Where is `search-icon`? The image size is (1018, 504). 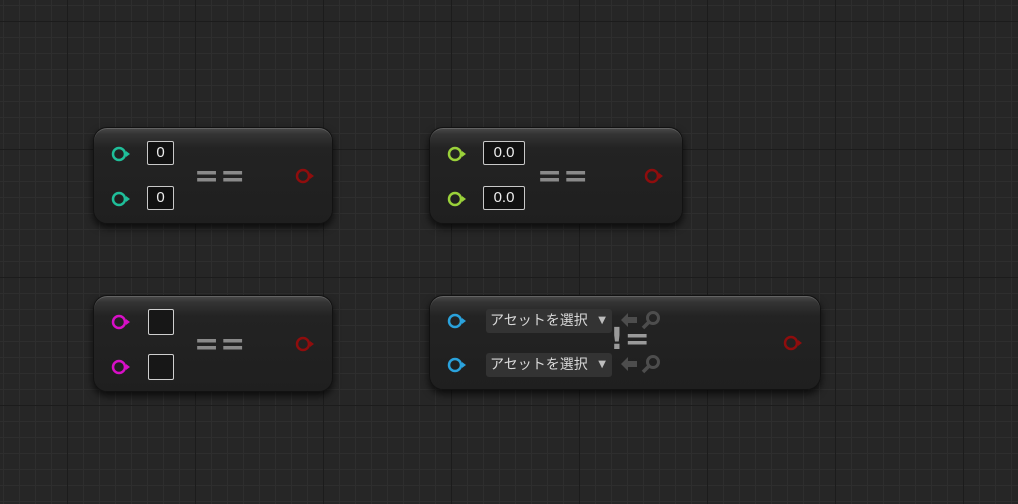 search-icon is located at coordinates (651, 366).